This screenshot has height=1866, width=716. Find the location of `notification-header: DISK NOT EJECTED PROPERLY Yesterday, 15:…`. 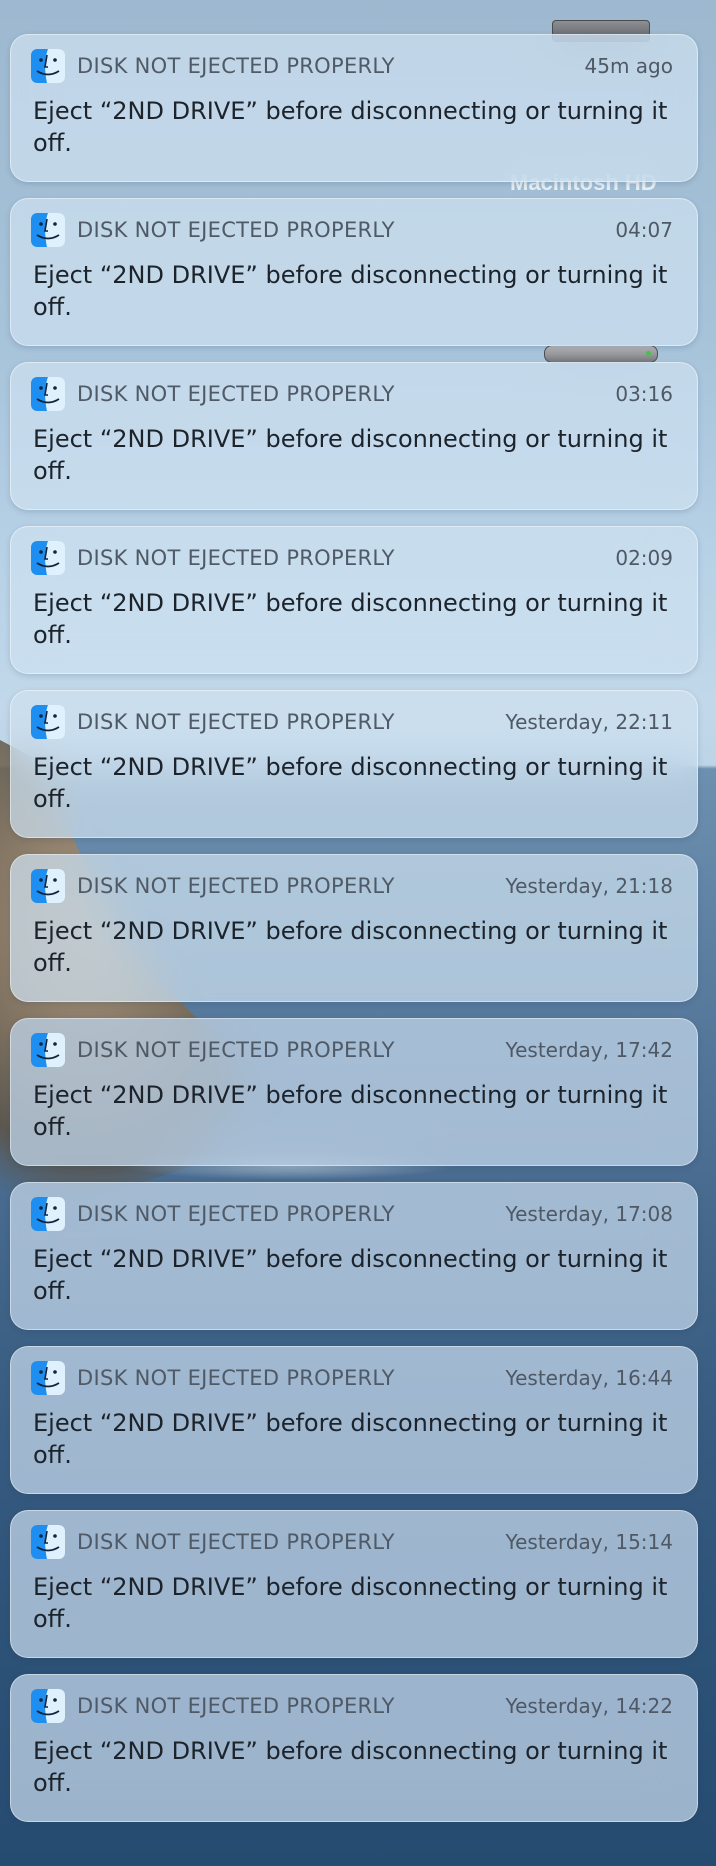

notification-header: DISK NOT EJECTED PROPERLY Yesterday, 15:… is located at coordinates (352, 1542).